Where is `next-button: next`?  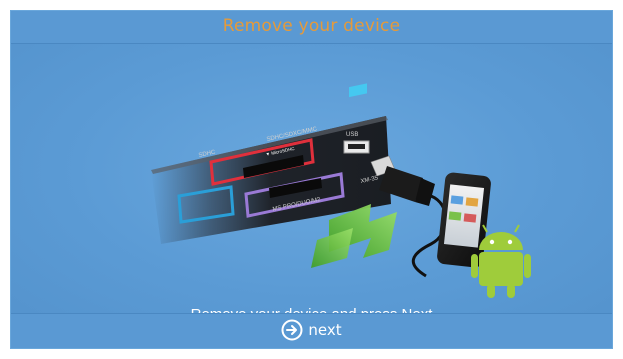
next-button: next is located at coordinates (311, 330).